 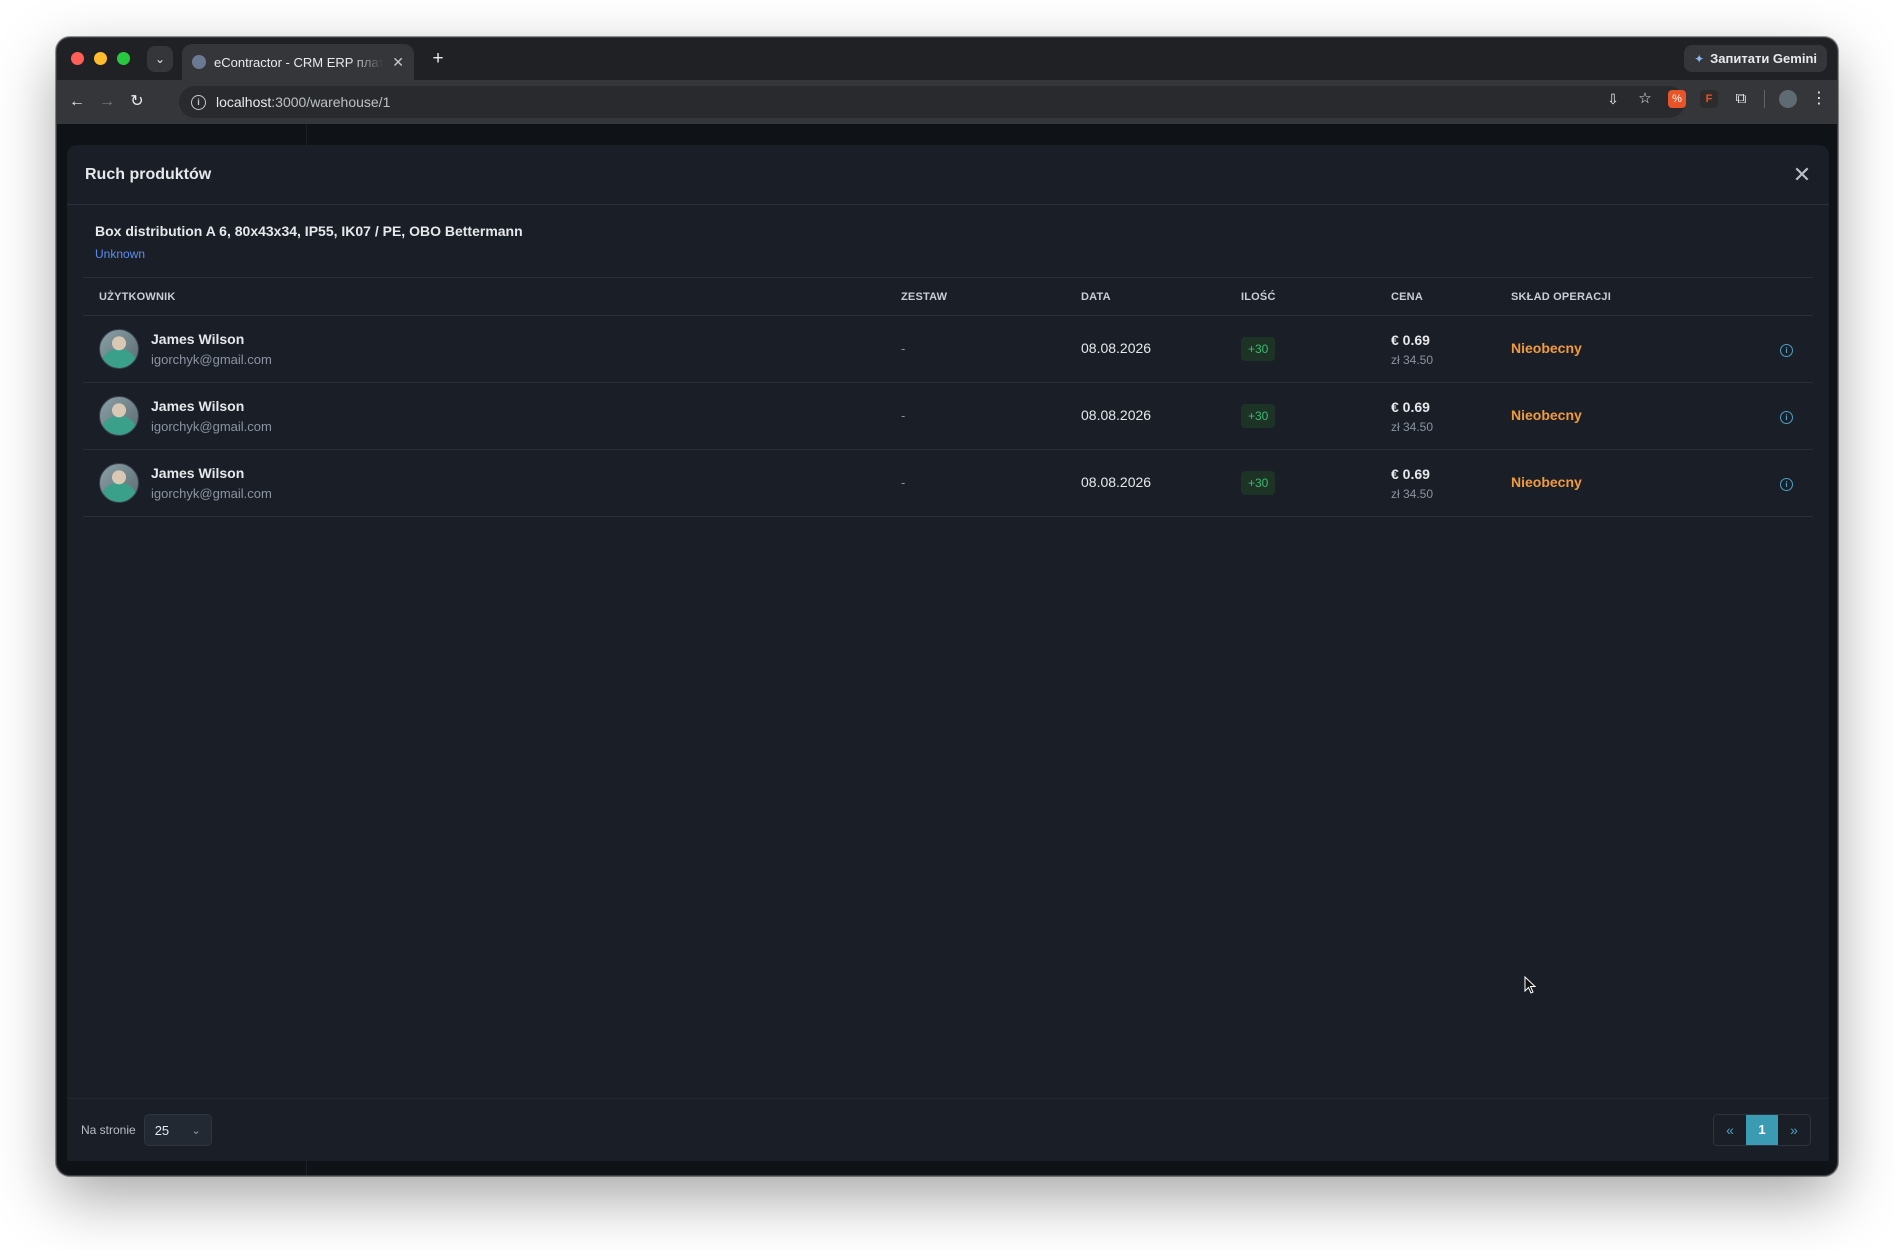 What do you see at coordinates (438, 59) in the screenshot?
I see `new-tab-button: +` at bounding box center [438, 59].